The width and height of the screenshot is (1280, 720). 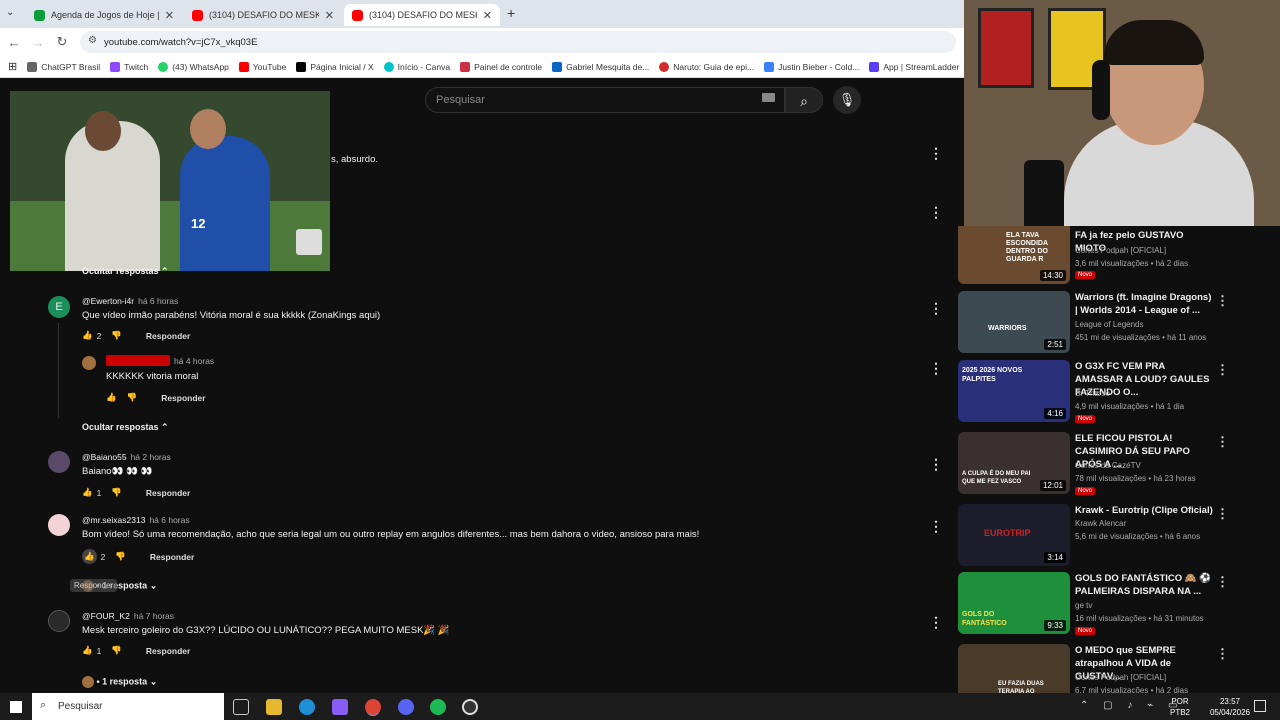 What do you see at coordinates (154, 616) in the screenshot?
I see `comment-time: há 7 horas` at bounding box center [154, 616].